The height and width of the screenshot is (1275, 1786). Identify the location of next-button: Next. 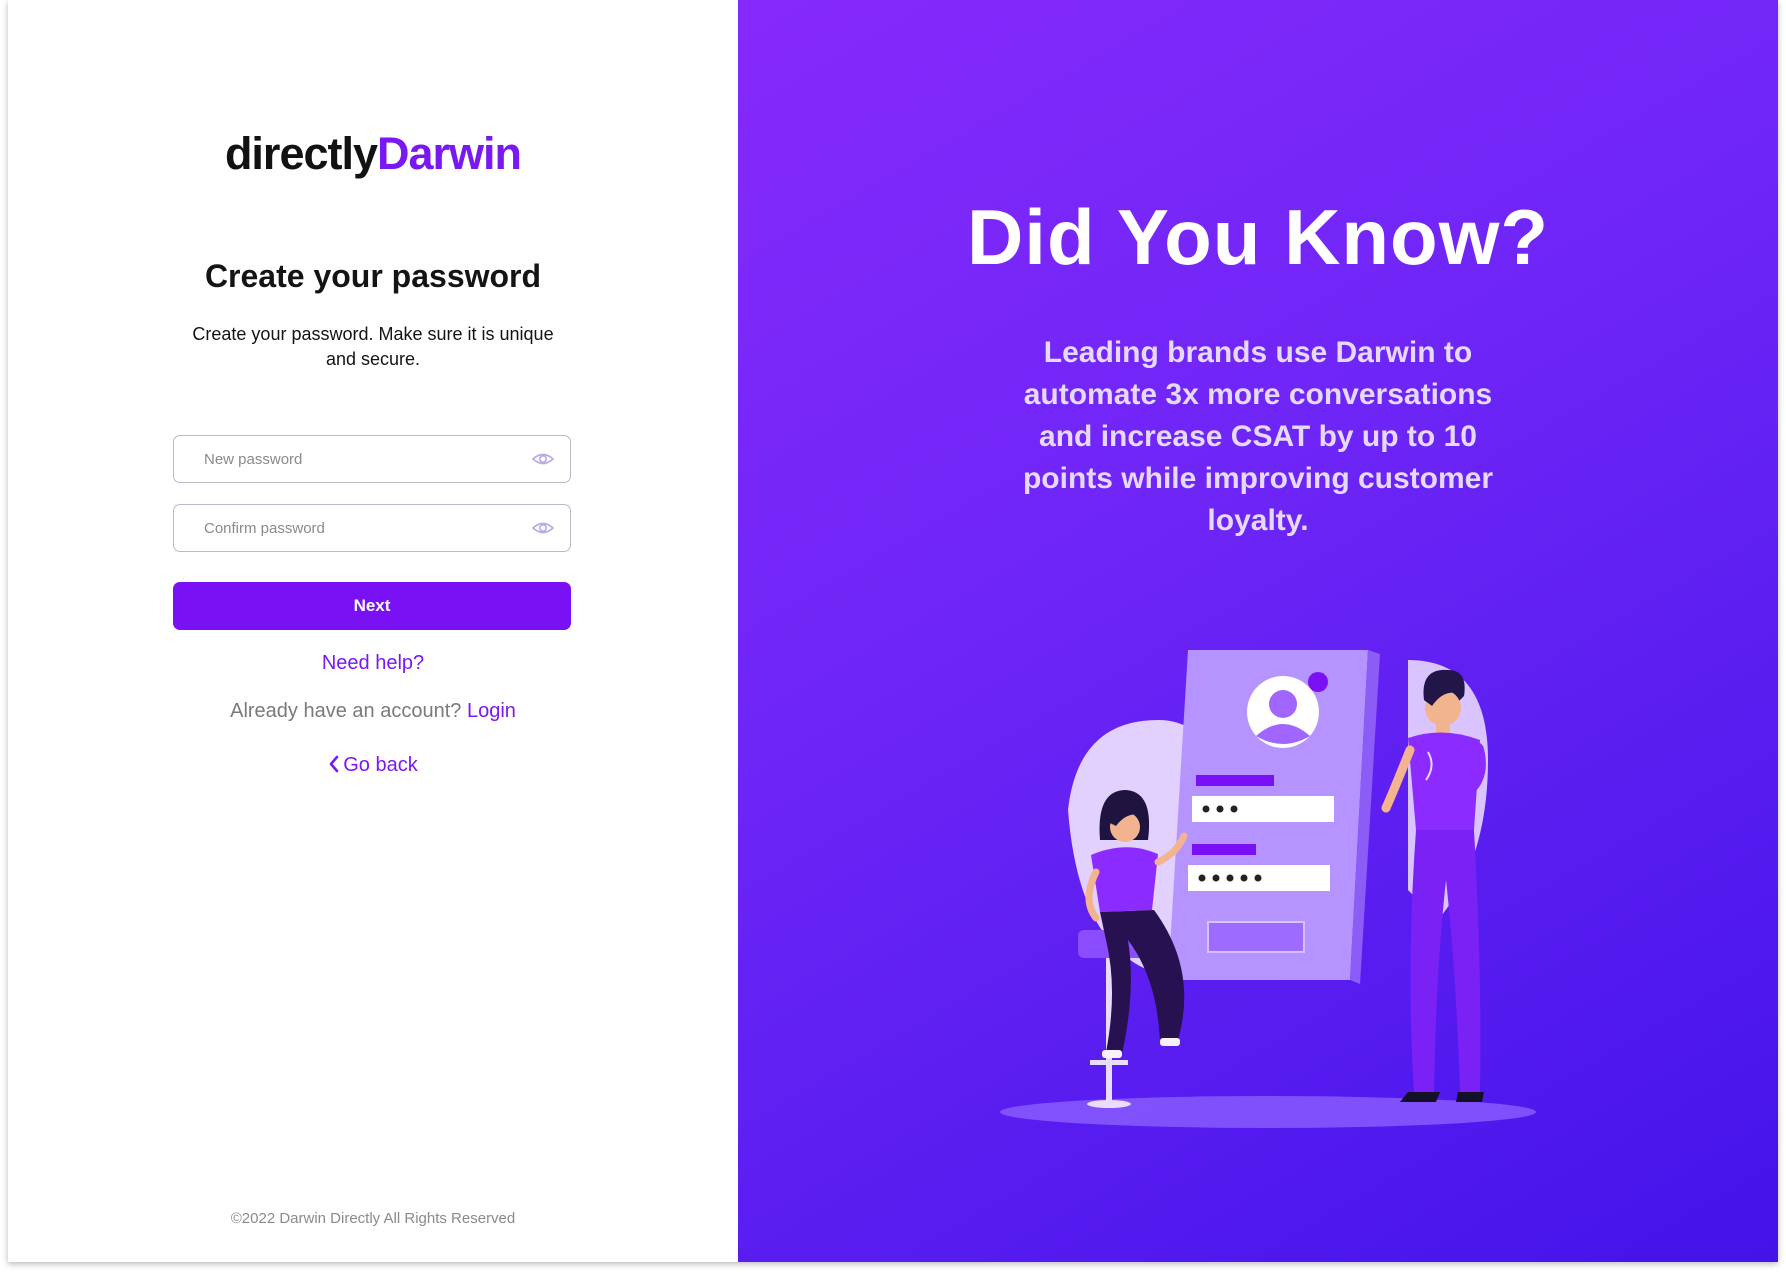
(372, 606).